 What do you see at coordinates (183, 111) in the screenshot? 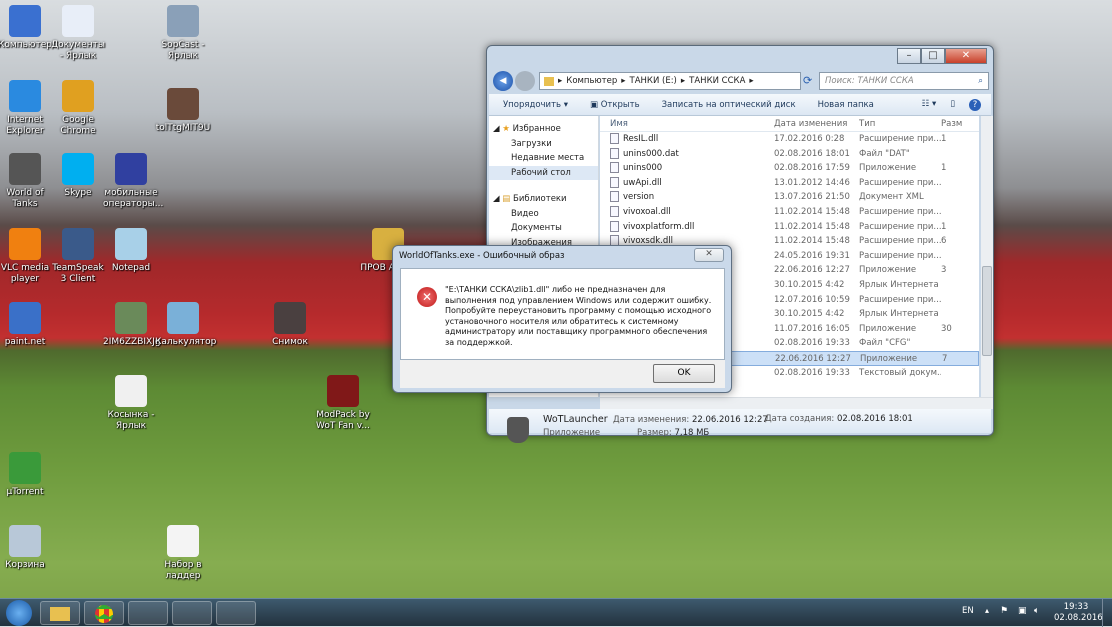
I see `desktop-icon: tolTtgMIT9U` at bounding box center [183, 111].